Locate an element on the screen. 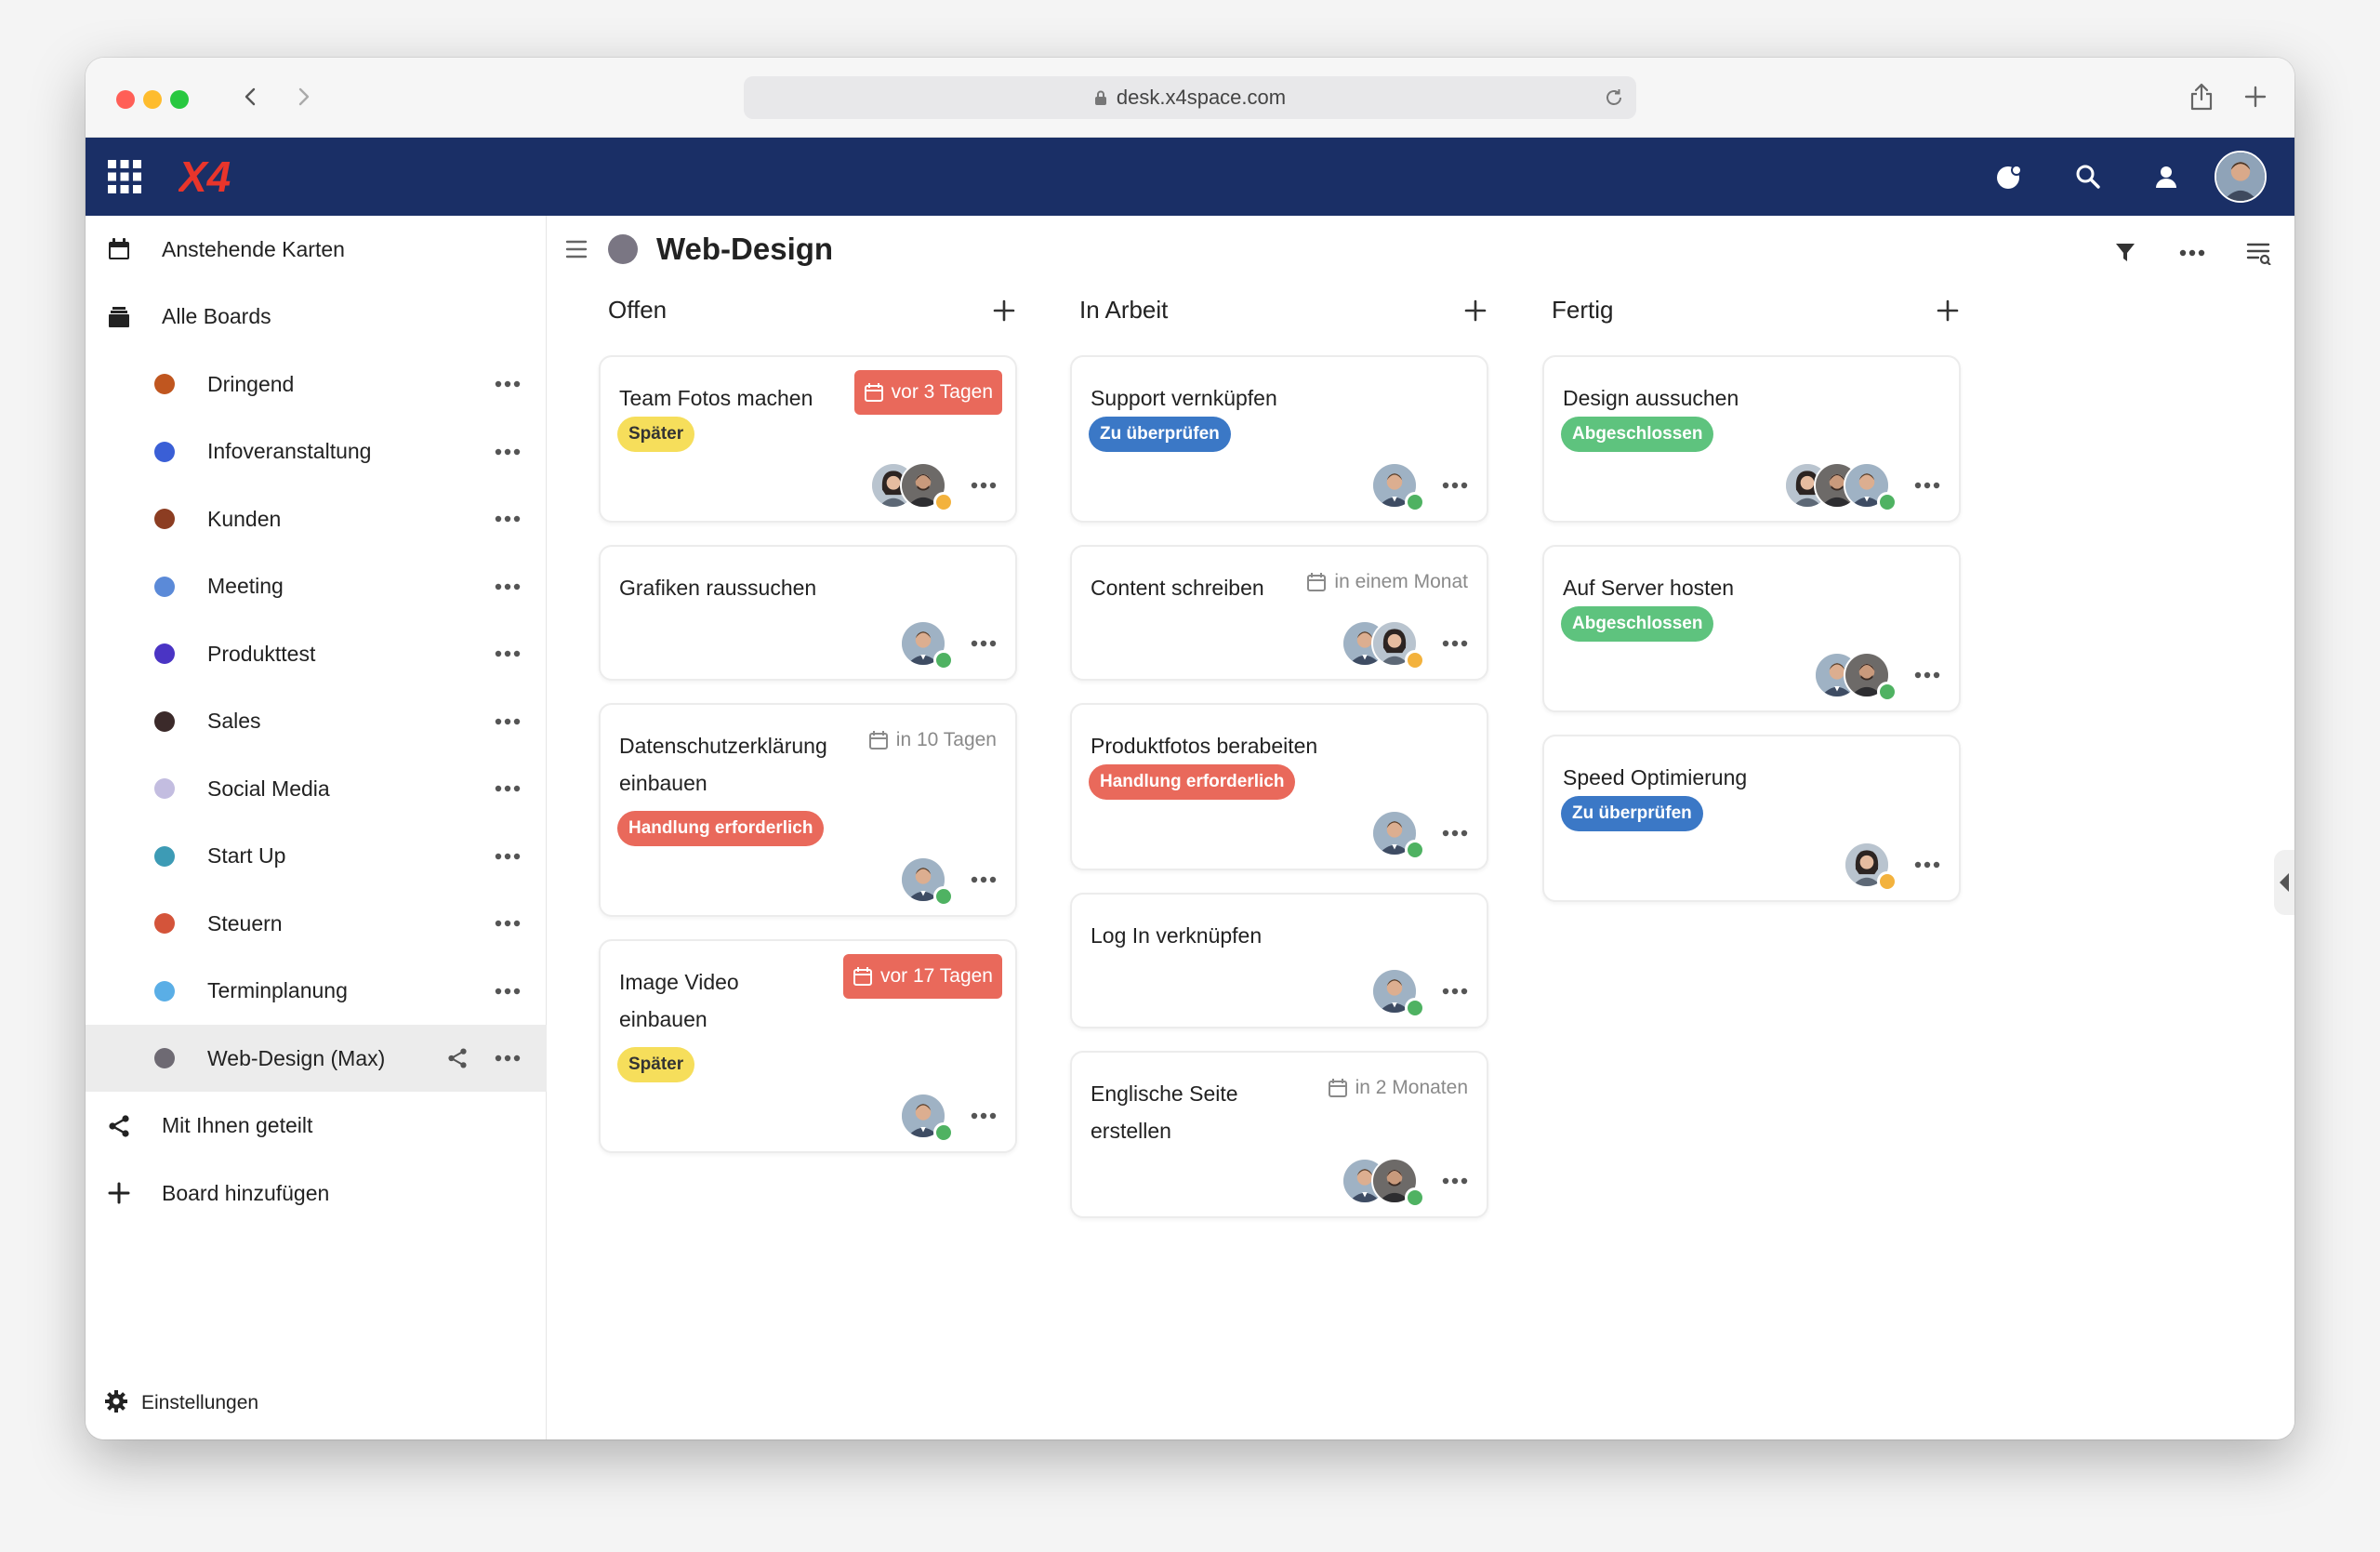  close-window-button is located at coordinates (125, 99).